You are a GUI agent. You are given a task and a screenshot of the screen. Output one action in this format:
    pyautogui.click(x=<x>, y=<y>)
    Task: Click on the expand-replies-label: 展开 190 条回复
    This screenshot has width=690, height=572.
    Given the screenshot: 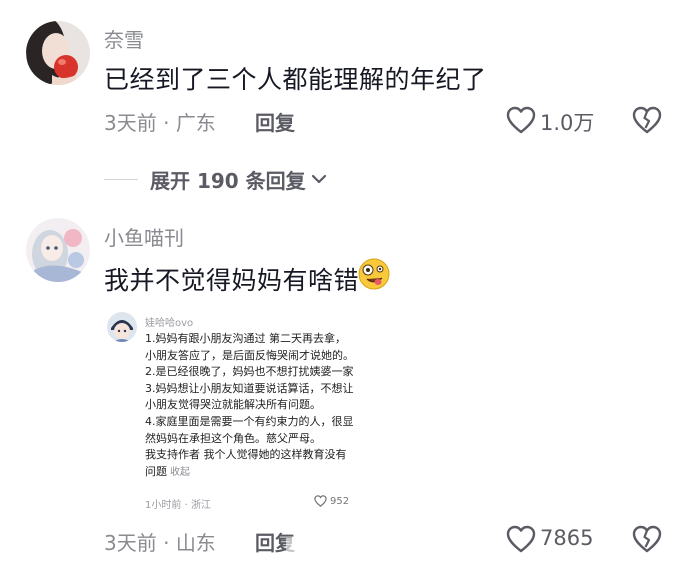 What is the action you would take?
    pyautogui.click(x=228, y=180)
    